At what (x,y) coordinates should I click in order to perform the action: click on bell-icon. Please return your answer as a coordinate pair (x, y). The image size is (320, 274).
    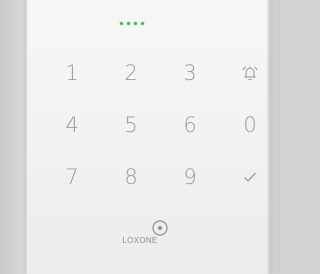
    Looking at the image, I should click on (250, 73).